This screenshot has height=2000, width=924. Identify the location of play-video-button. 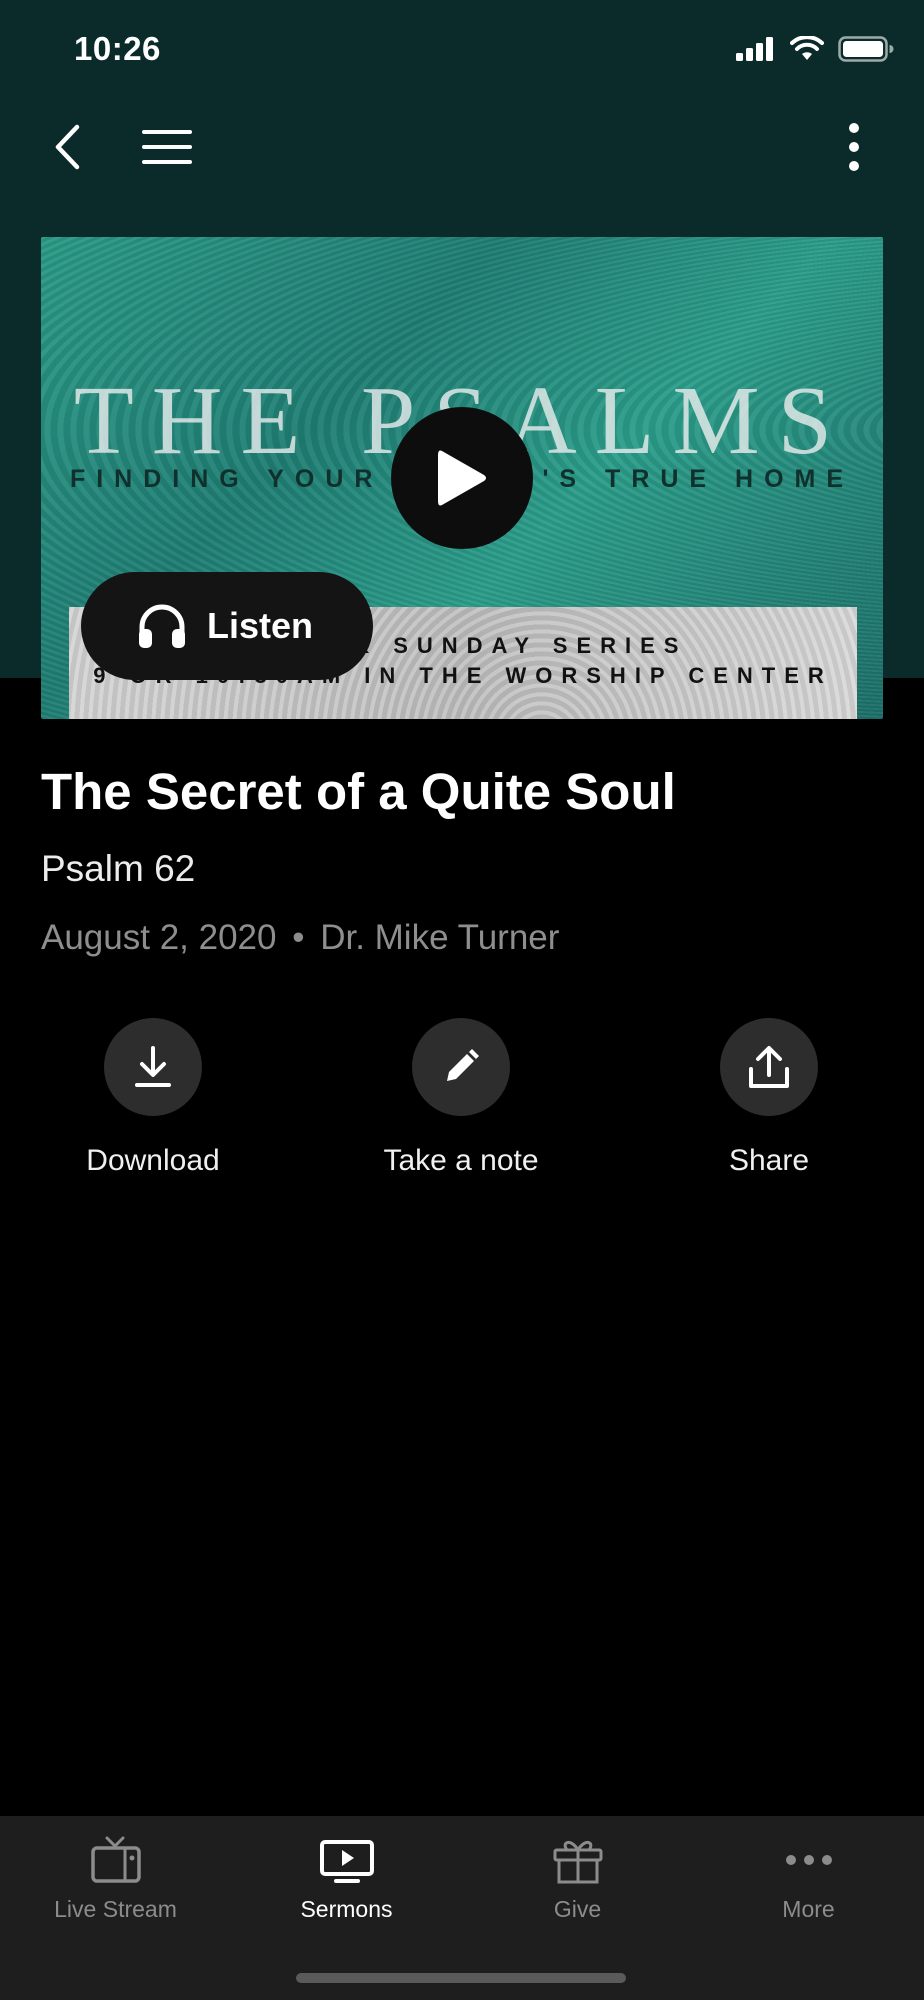
(462, 478).